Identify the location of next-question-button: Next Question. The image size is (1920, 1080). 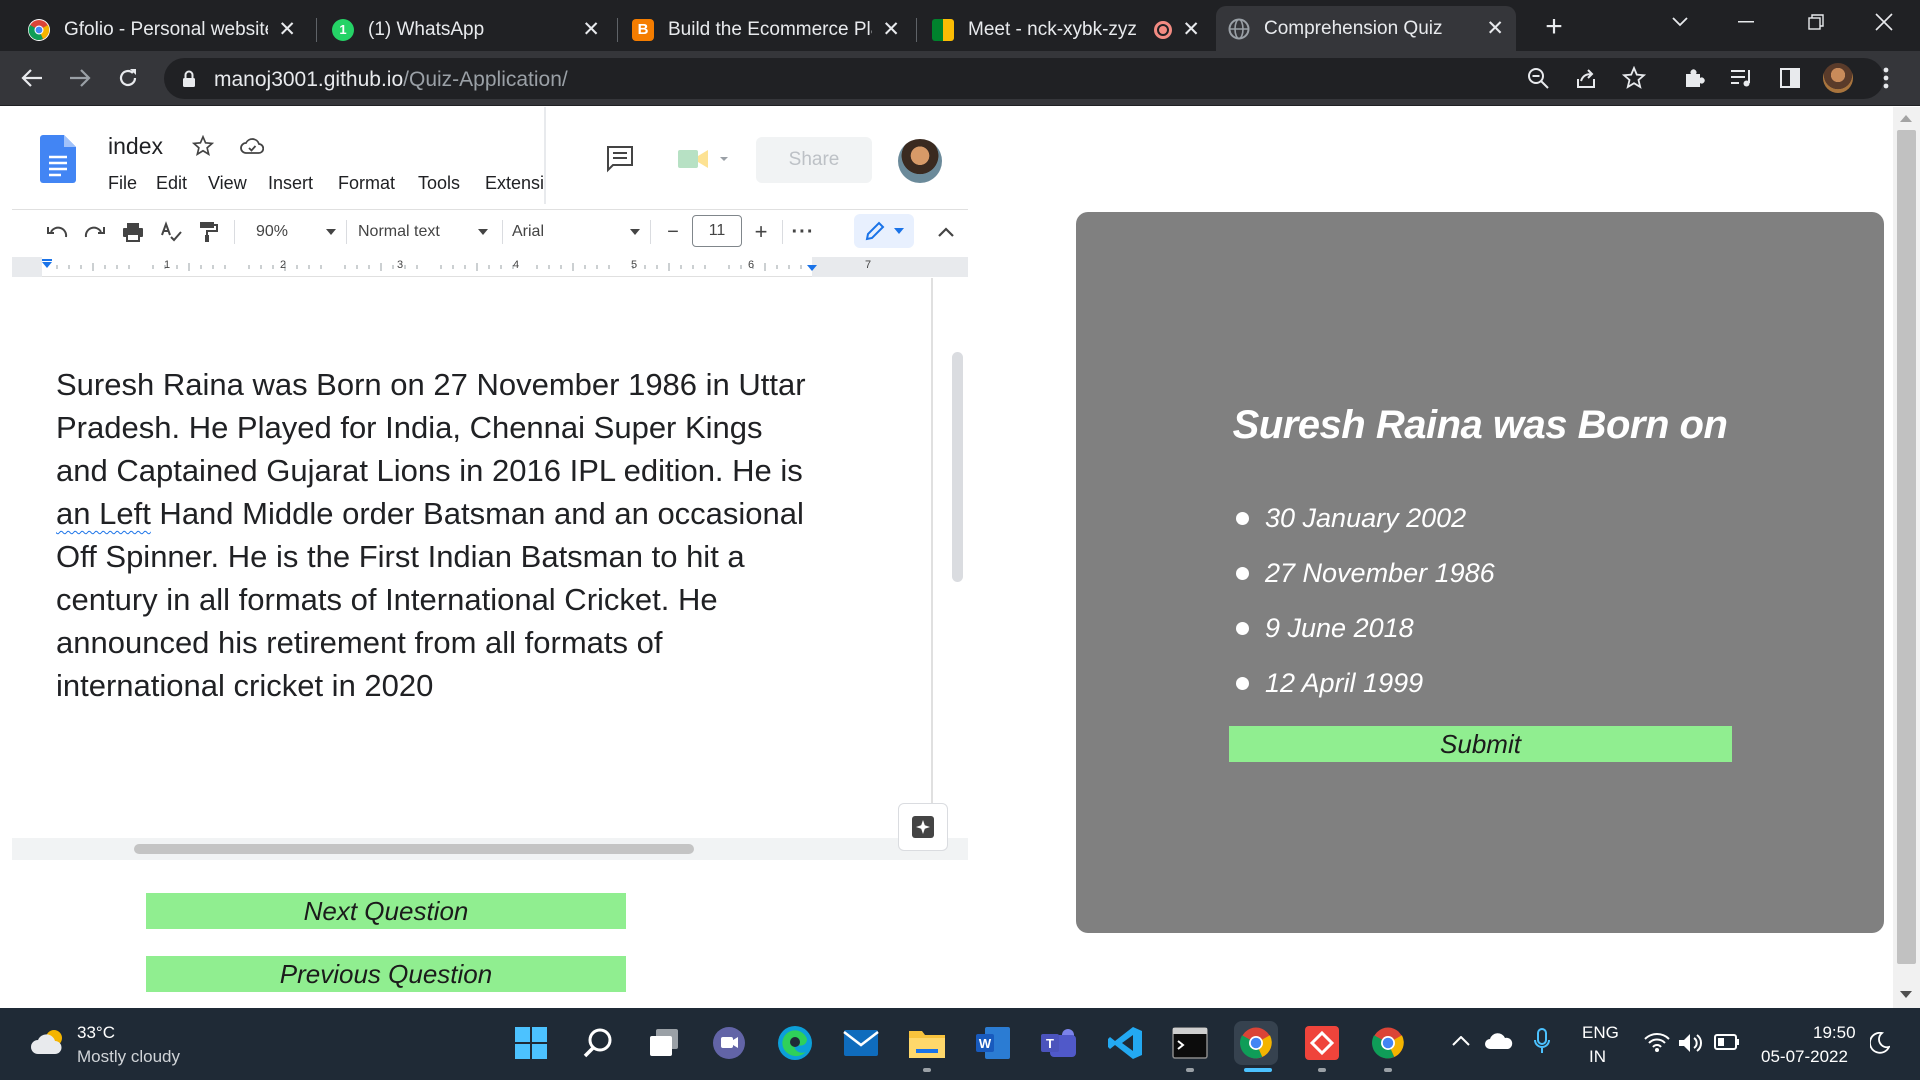
(386, 911).